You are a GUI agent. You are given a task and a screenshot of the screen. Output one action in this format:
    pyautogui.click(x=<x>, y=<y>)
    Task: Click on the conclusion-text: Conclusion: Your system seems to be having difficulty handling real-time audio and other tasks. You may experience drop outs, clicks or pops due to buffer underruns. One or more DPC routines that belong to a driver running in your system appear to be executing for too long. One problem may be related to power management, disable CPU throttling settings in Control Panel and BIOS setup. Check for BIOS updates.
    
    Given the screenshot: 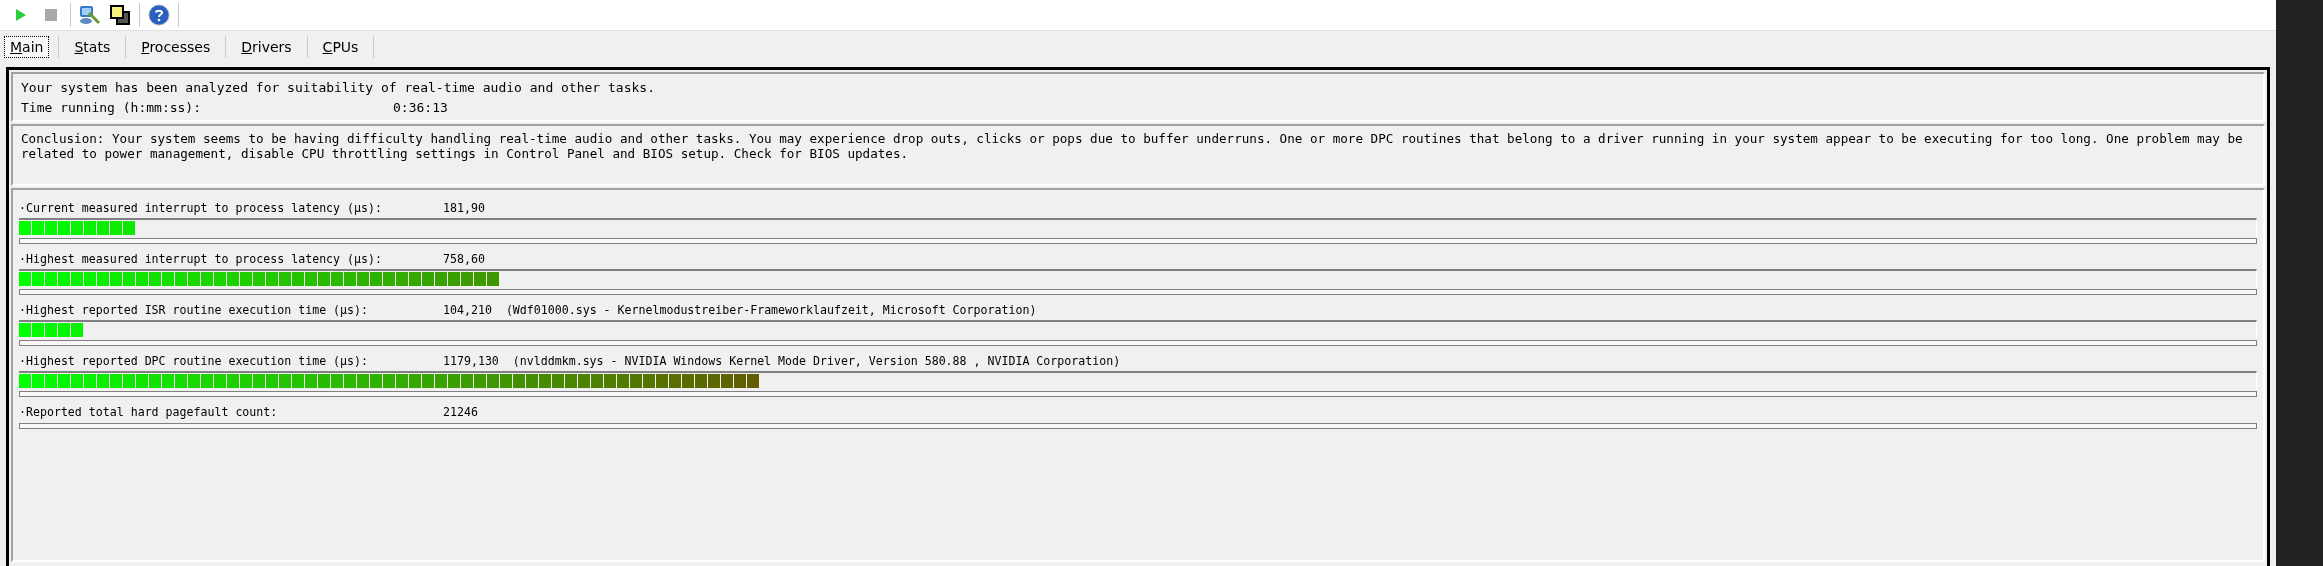 What is the action you would take?
    pyautogui.click(x=1132, y=146)
    